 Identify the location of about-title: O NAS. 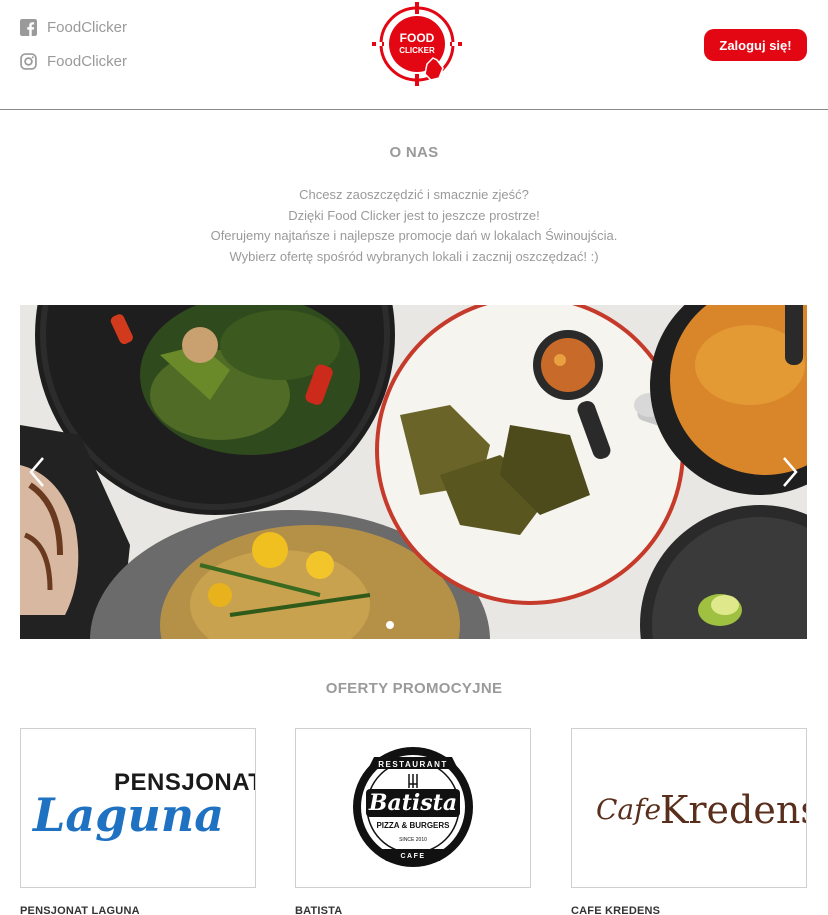
(414, 152).